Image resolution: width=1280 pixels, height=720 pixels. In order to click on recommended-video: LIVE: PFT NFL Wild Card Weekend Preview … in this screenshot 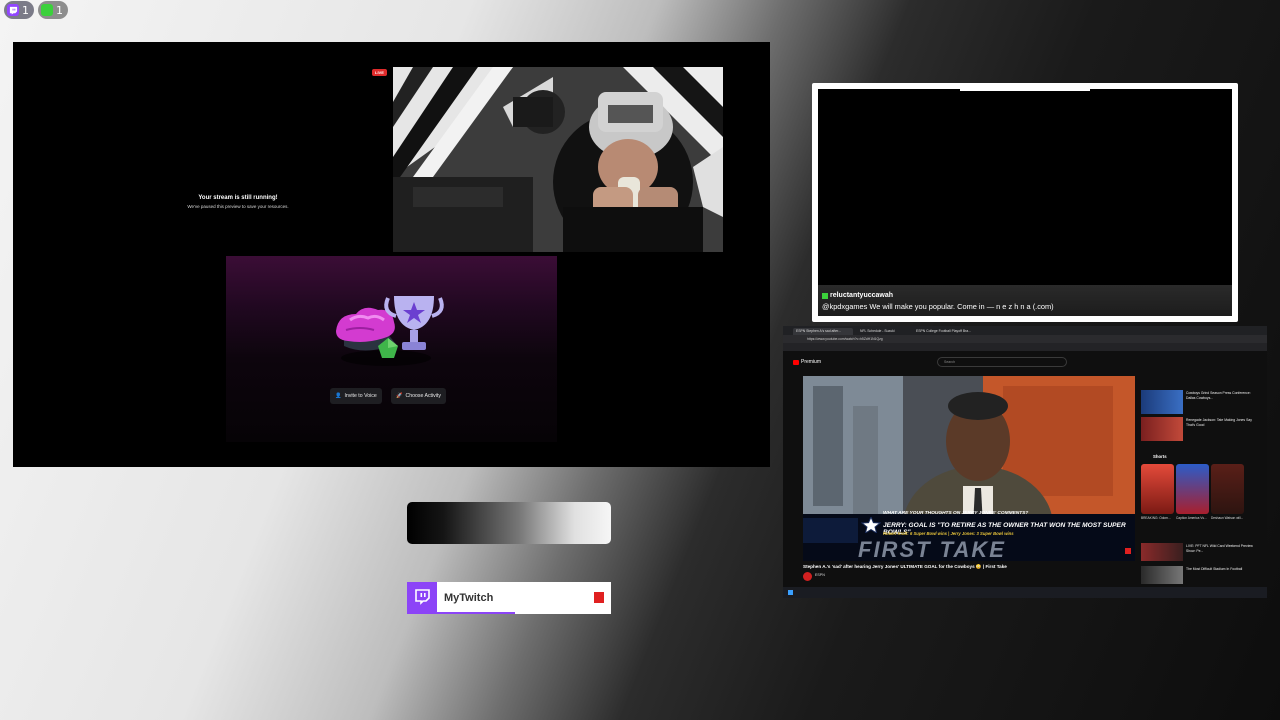, I will do `click(1200, 553)`.